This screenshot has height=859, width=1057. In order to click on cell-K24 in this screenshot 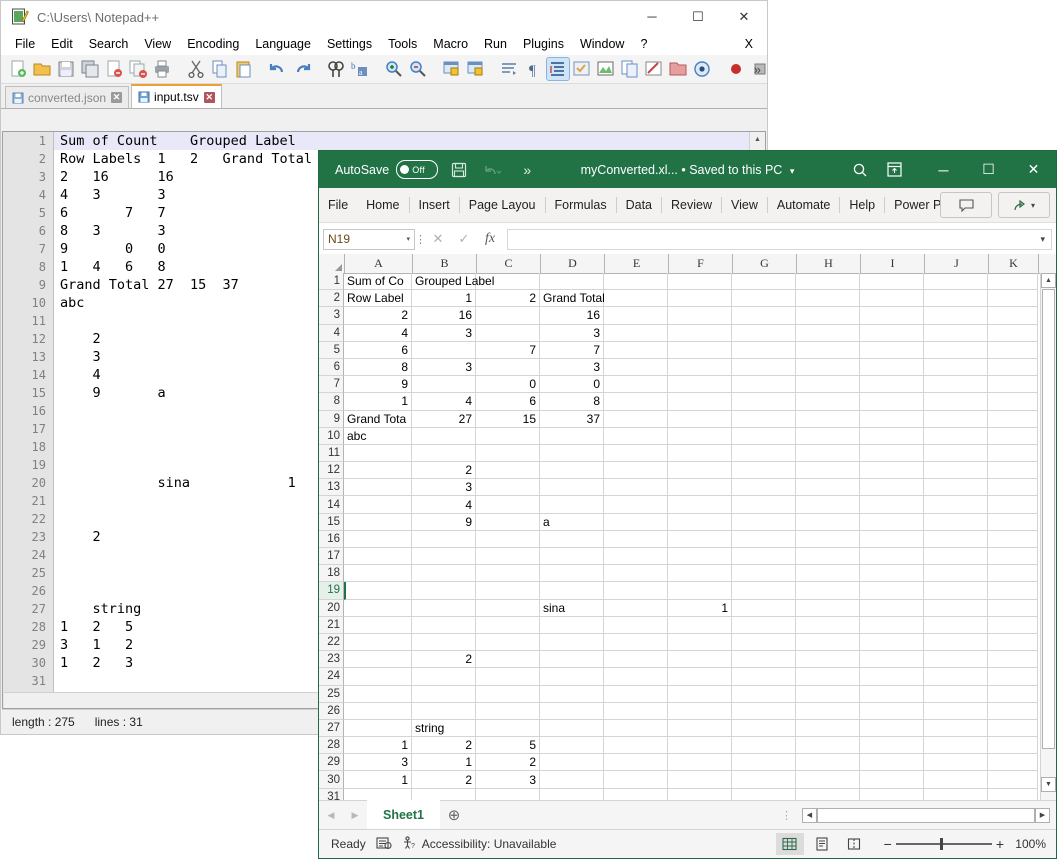, I will do `click(1013, 677)`.